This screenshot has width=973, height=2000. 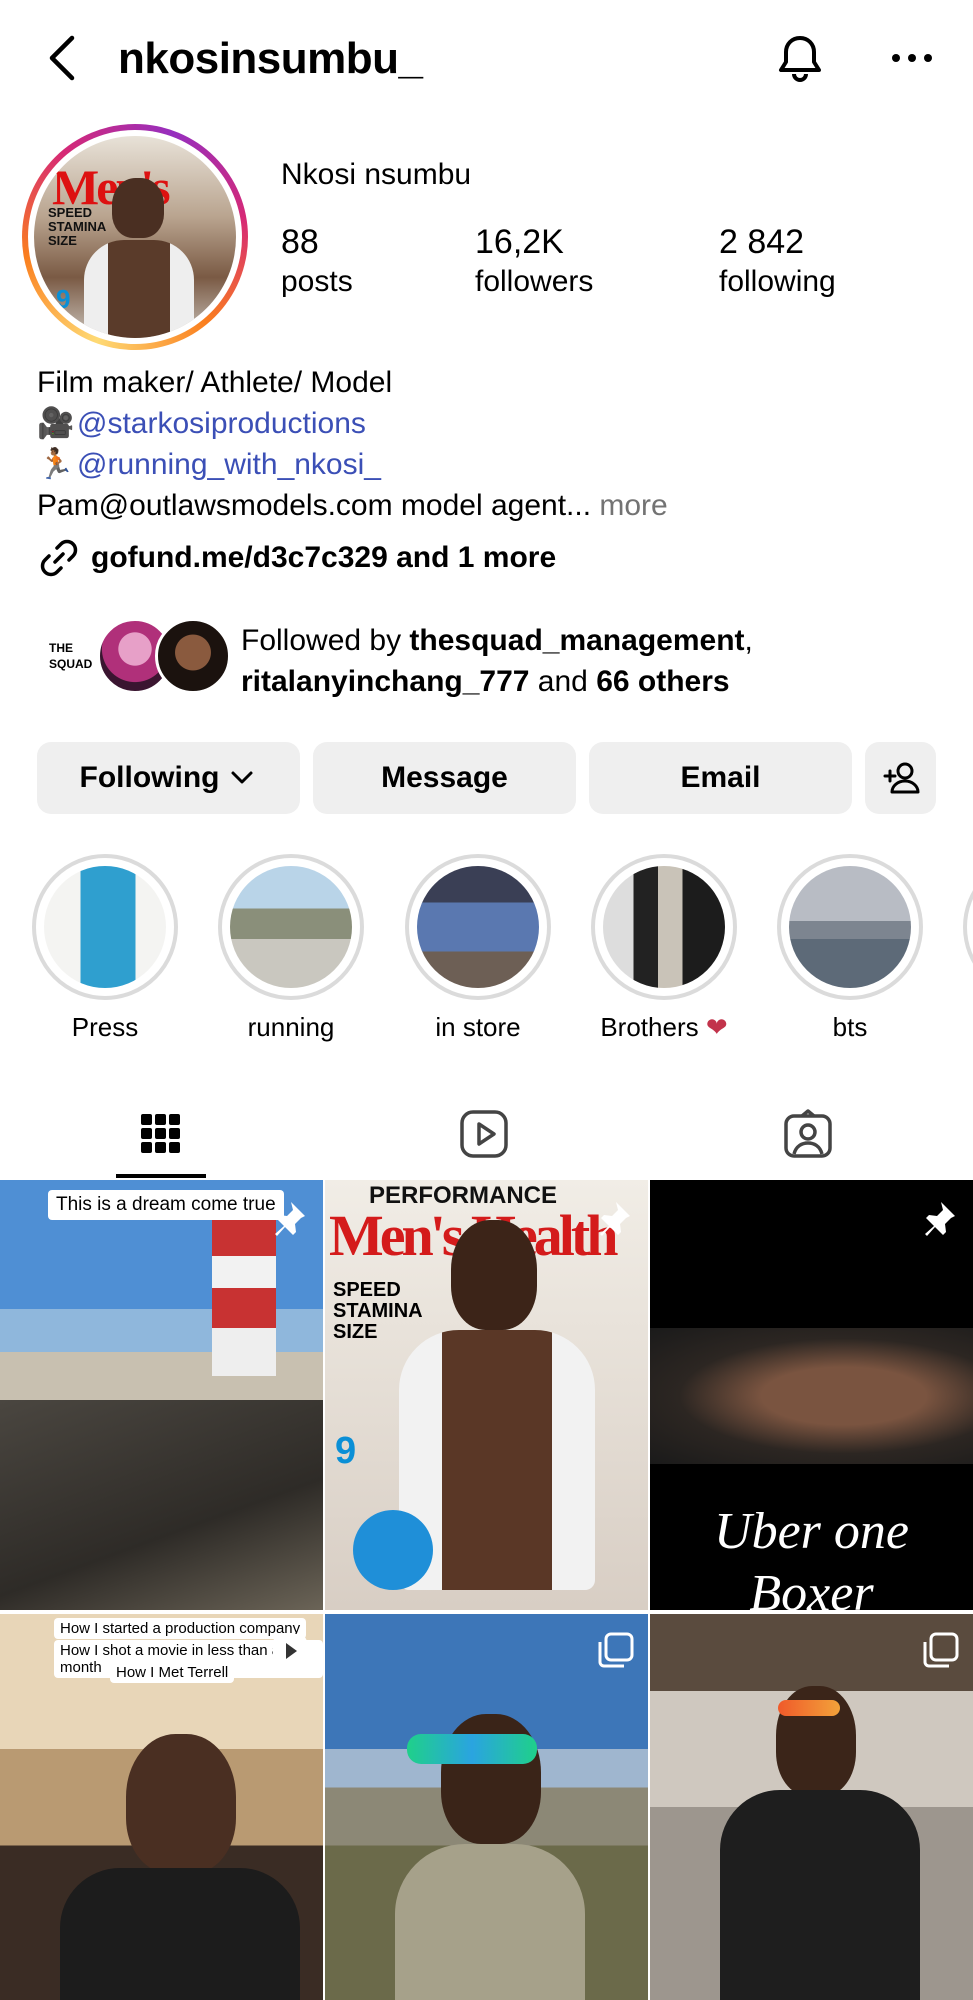 I want to click on highlight-label: bts, so click(x=850, y=1027).